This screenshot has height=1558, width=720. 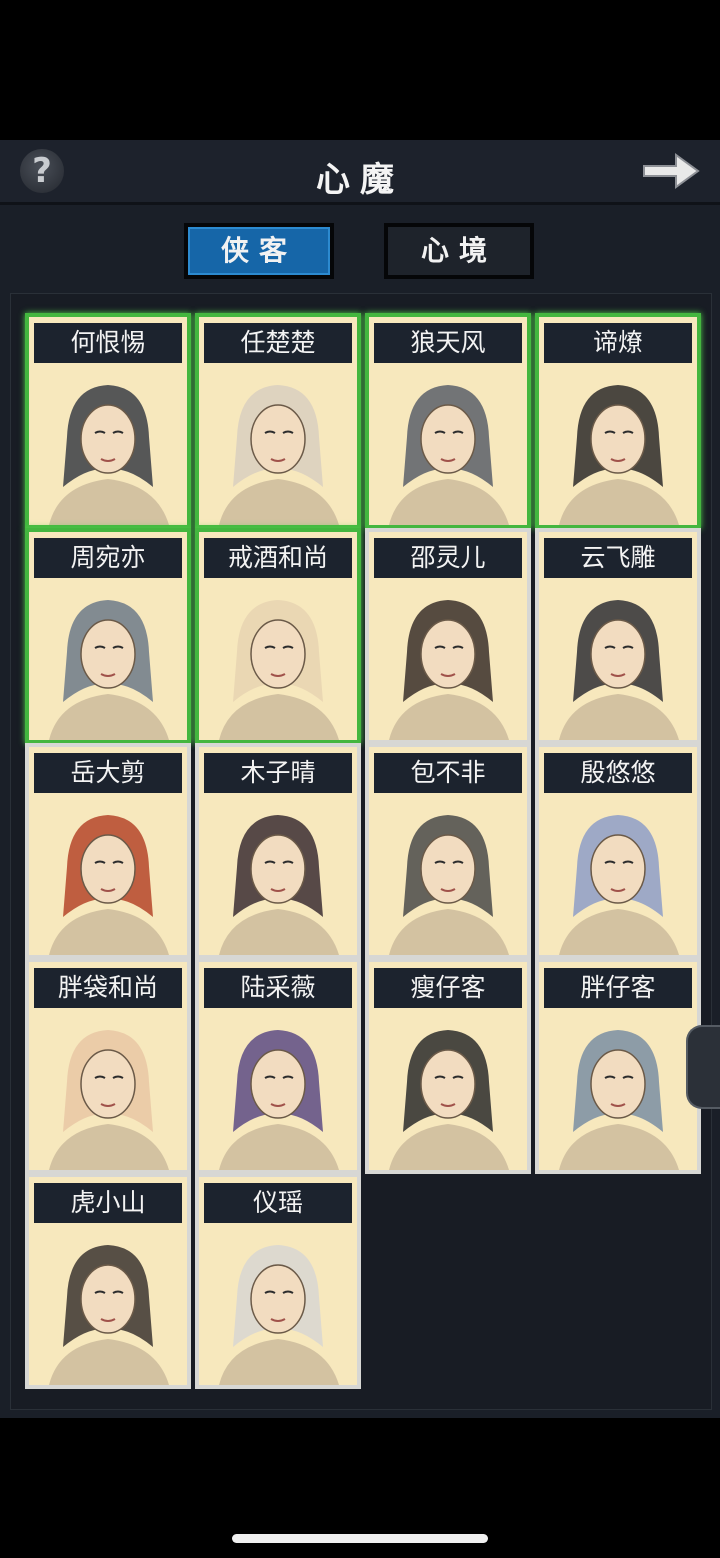 I want to click on character-name: 任楚楚, so click(x=278, y=343).